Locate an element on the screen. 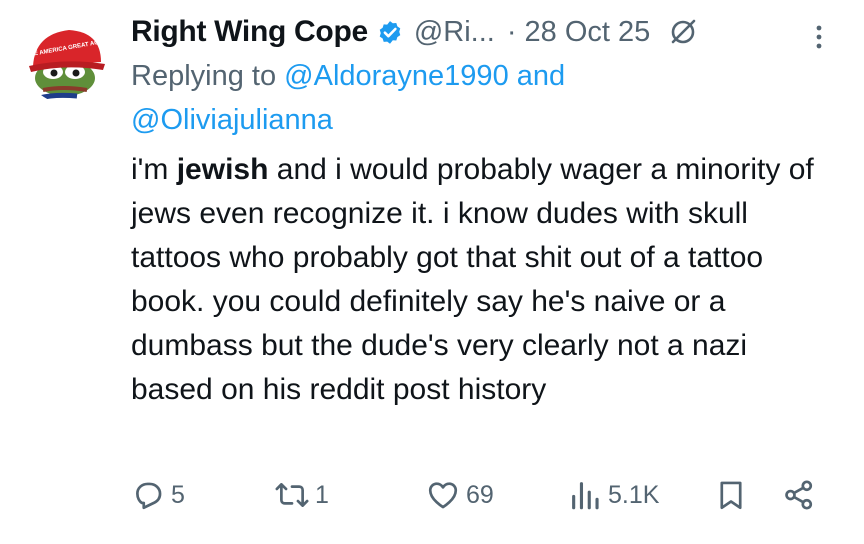  avatar-image: MAKE AMERICA GREAT AGAIN is located at coordinates (67, 62).